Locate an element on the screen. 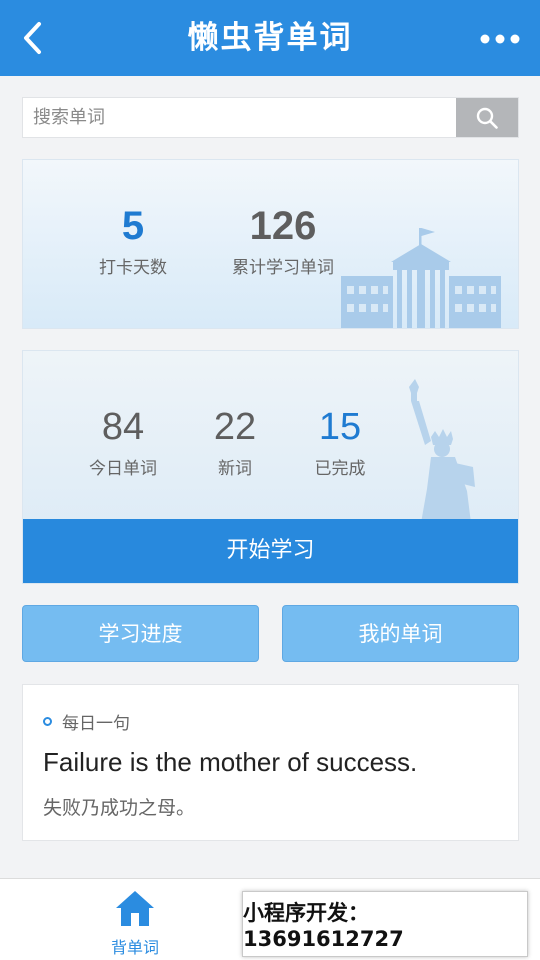 The image size is (540, 960). today-words-stat: 84 今日单词 is located at coordinates (123, 442).